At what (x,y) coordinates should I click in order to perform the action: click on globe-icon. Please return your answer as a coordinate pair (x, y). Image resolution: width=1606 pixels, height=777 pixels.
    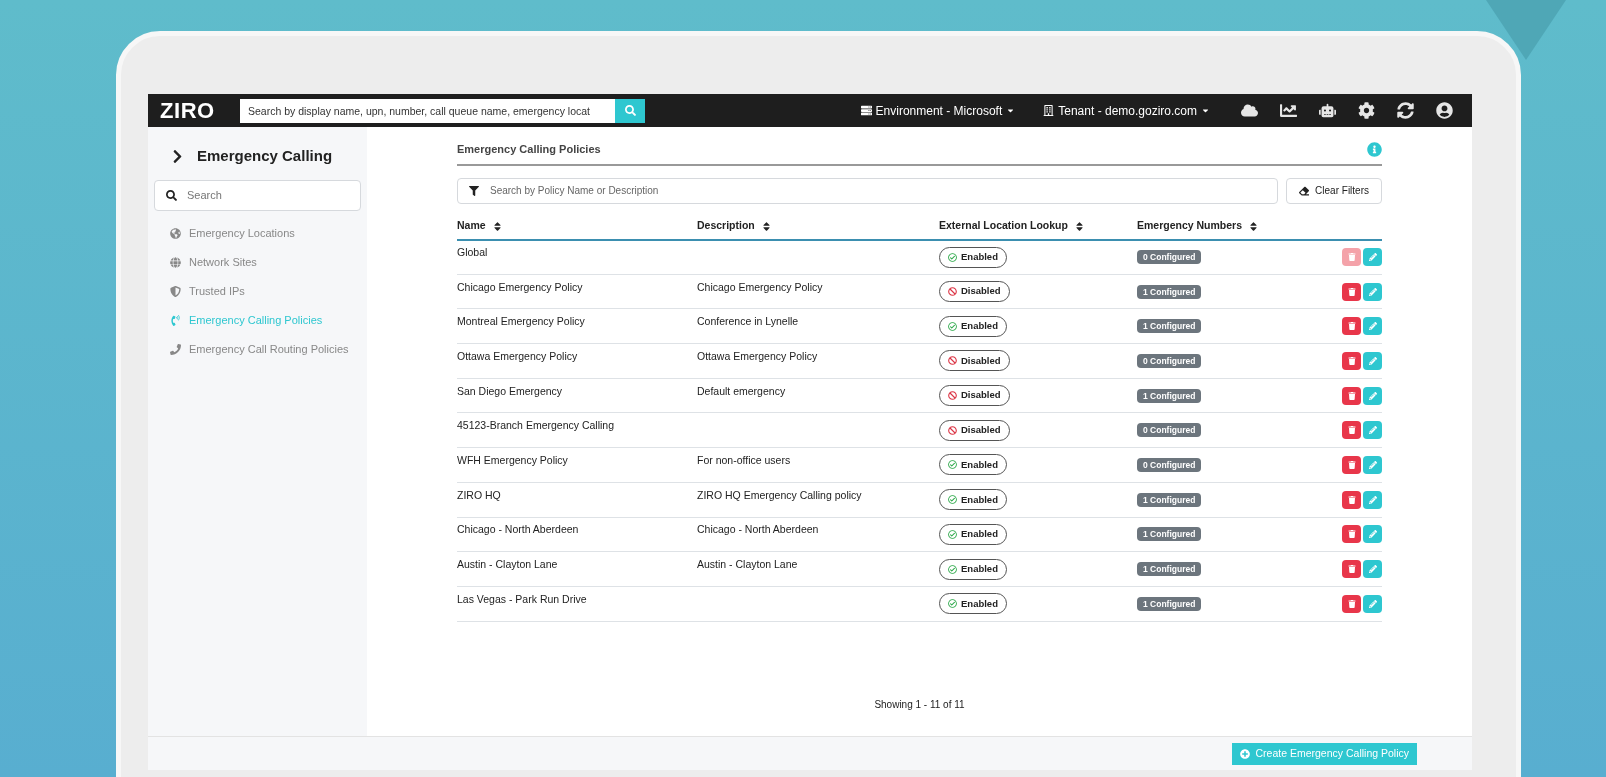
    Looking at the image, I should click on (175, 262).